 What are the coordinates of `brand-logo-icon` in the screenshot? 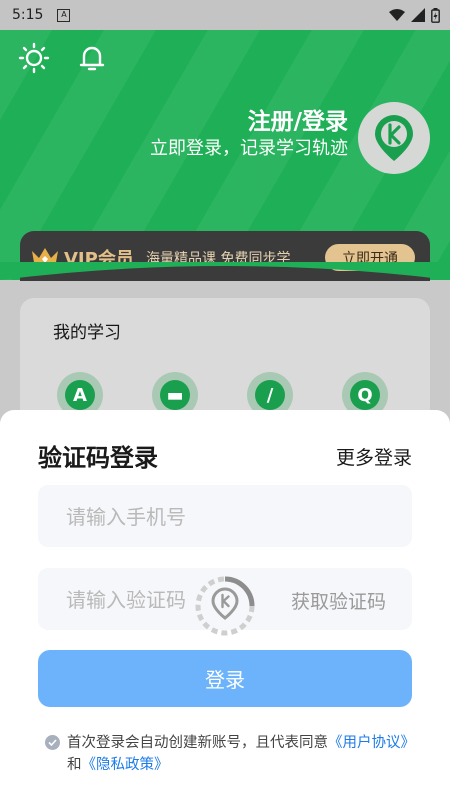 It's located at (394, 138).